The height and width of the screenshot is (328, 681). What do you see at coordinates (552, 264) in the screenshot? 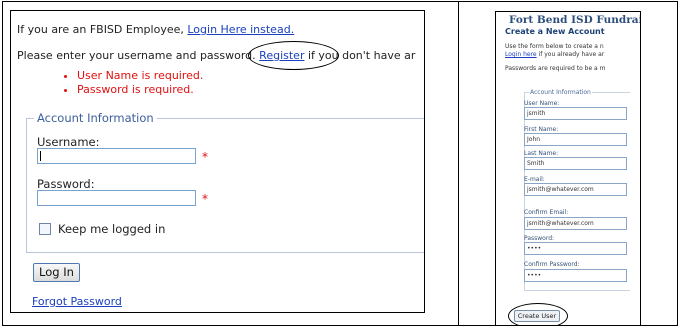
I see `confirm-password-label: Confirm Password:` at bounding box center [552, 264].